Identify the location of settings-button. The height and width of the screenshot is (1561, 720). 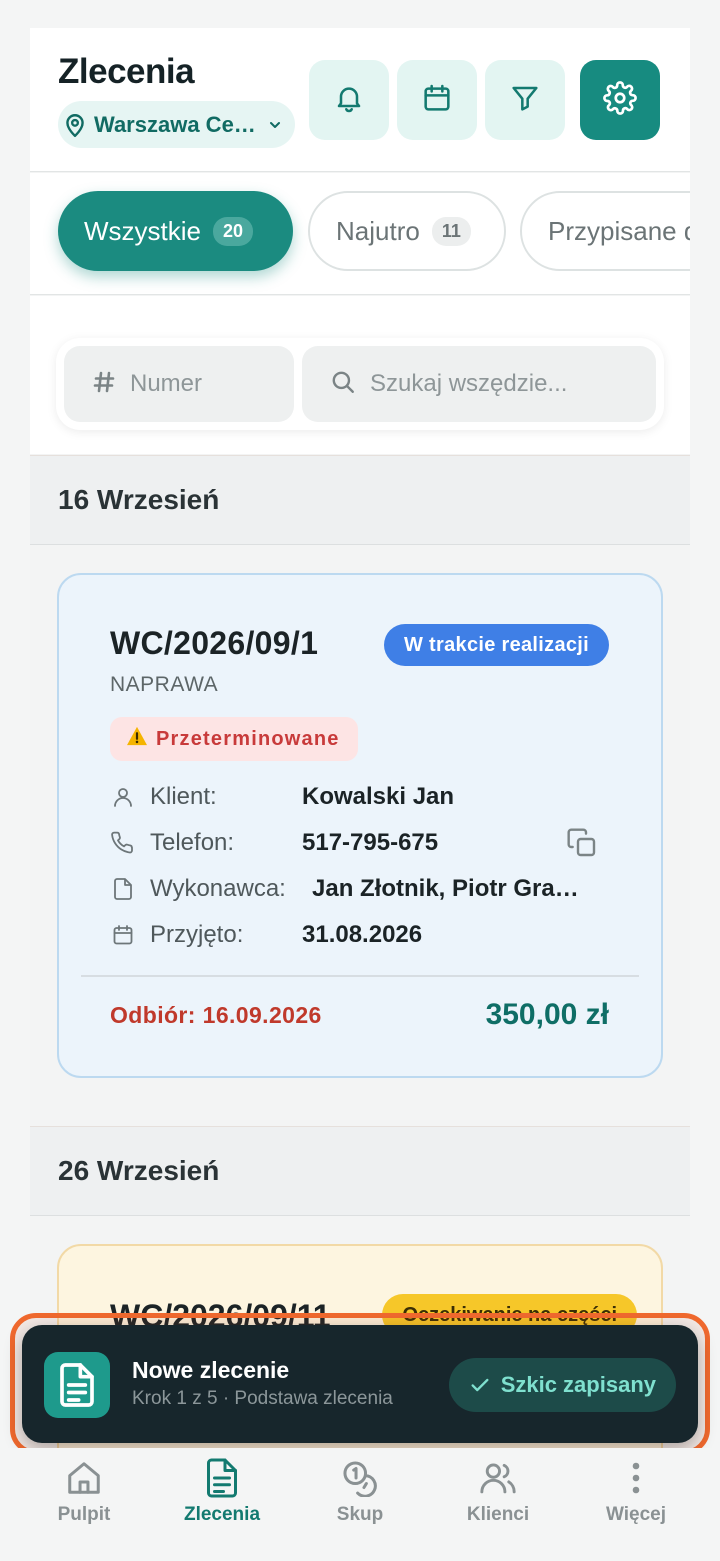
(620, 100).